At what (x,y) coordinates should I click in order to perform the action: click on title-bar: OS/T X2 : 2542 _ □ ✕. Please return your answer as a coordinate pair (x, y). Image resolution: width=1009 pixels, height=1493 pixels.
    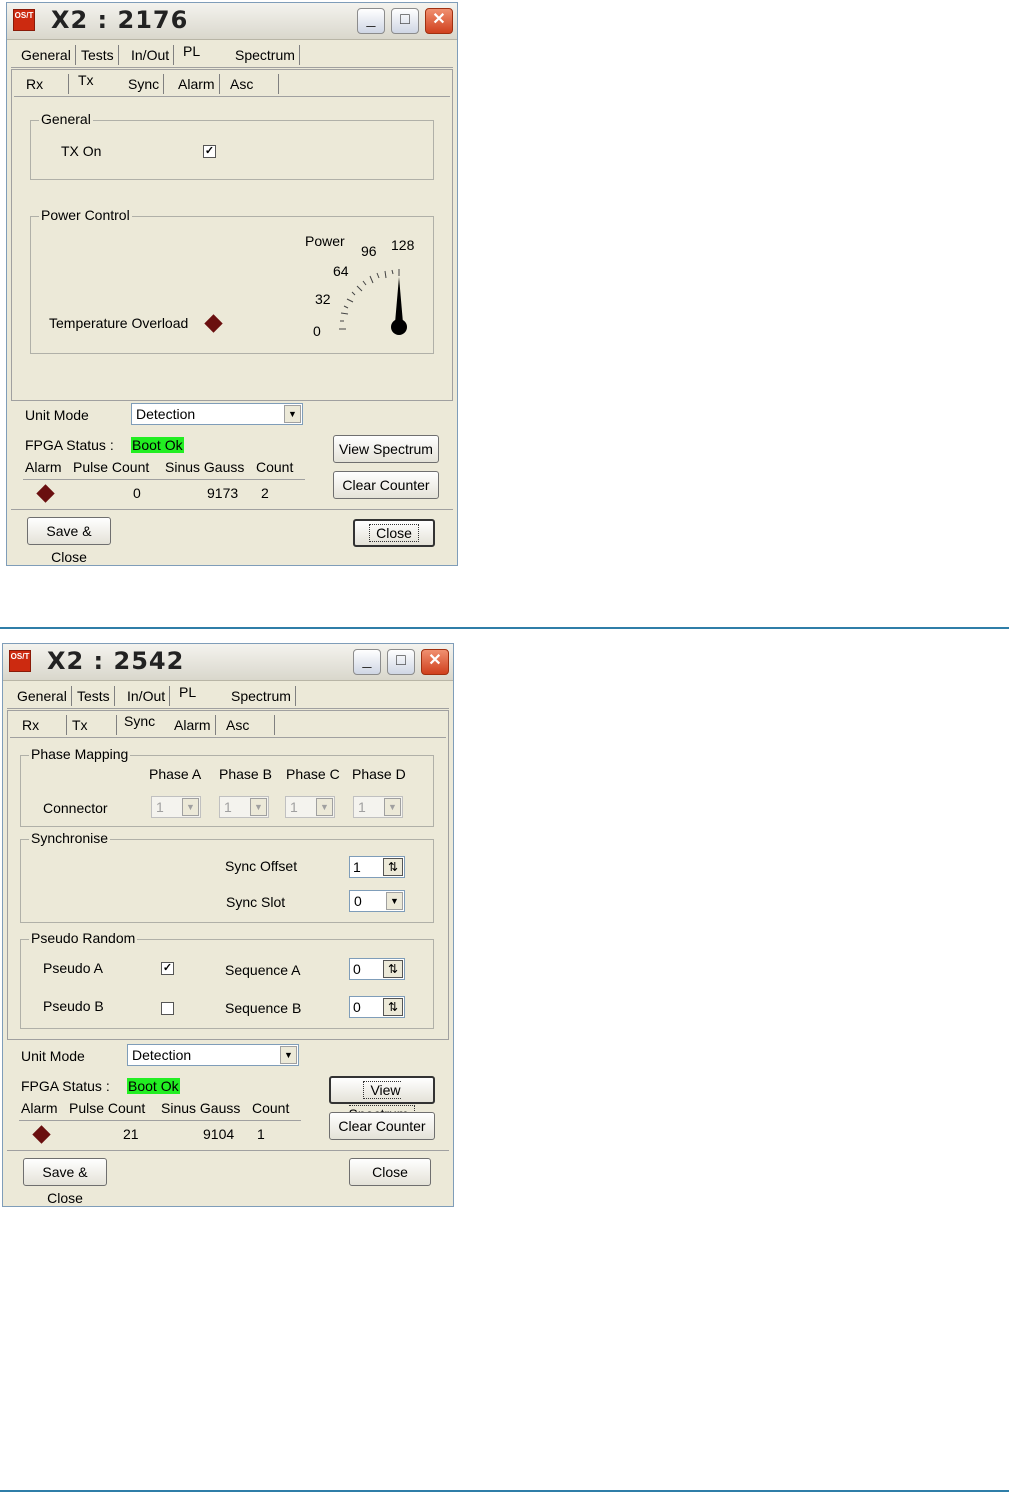
    Looking at the image, I should click on (228, 662).